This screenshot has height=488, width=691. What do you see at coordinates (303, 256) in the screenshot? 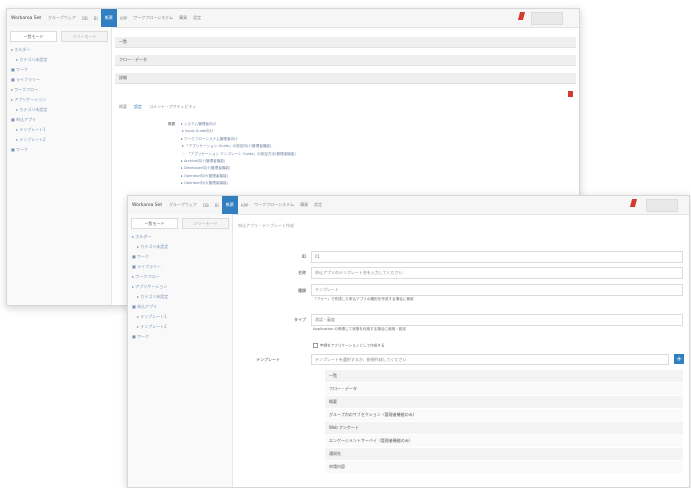
I see `field-label-id: ID` at bounding box center [303, 256].